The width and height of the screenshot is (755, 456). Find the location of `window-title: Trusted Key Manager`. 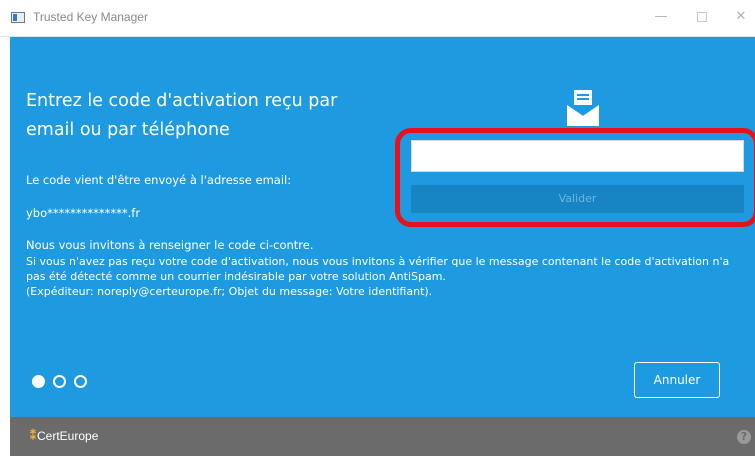

window-title: Trusted Key Manager is located at coordinates (90, 17).